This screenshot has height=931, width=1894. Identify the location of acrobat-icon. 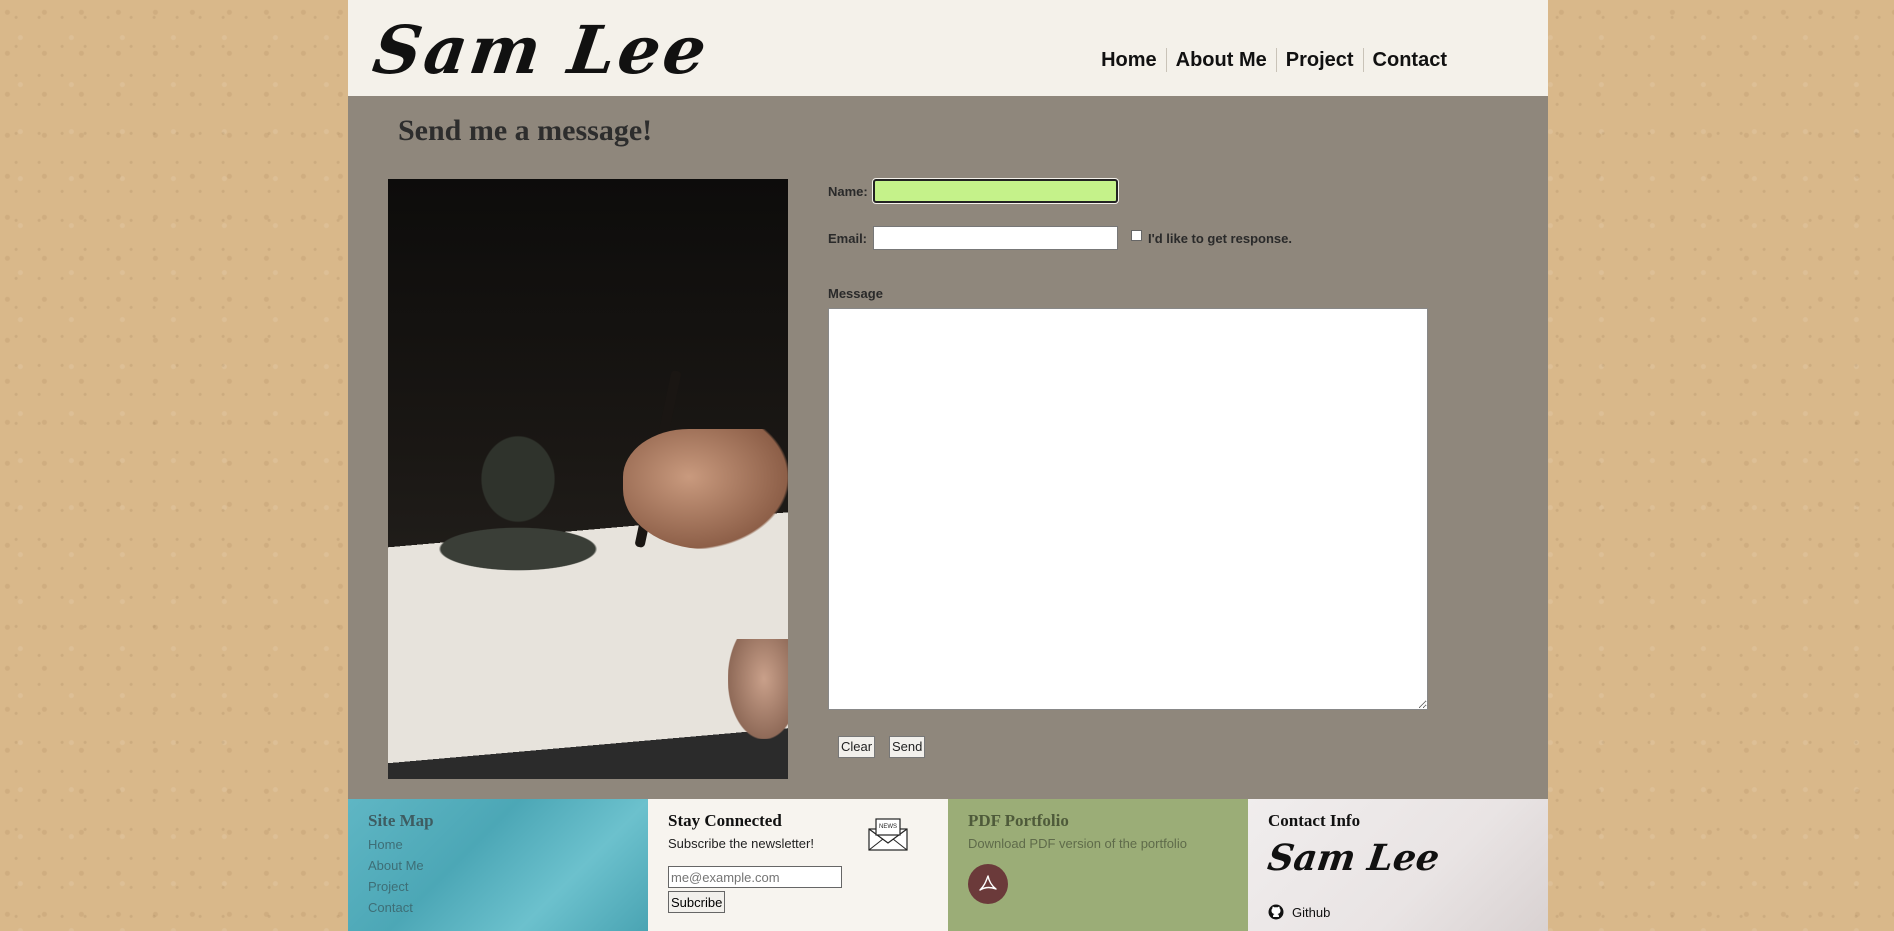
(988, 883).